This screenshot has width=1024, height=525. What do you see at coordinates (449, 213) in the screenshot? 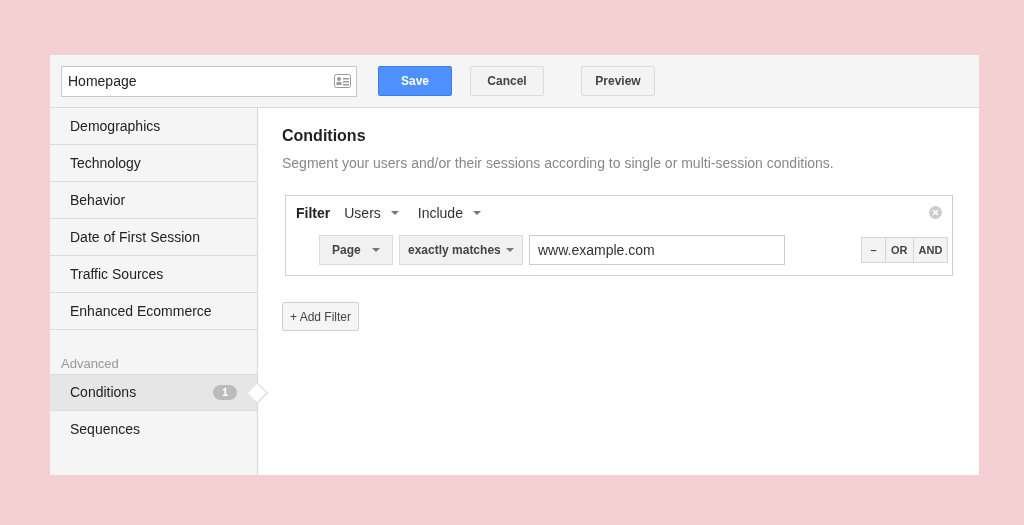
I see `include-dropdown: Include` at bounding box center [449, 213].